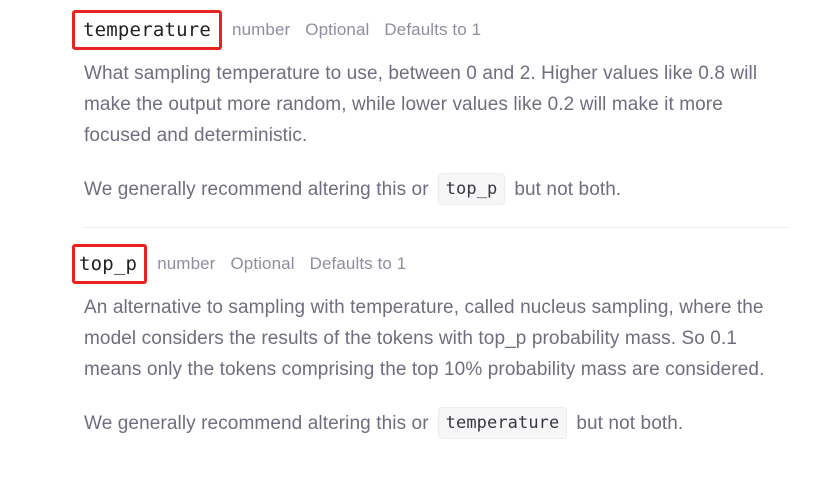  I want to click on param-header: top_p number Optional Defaults to 1, so click(430, 264).